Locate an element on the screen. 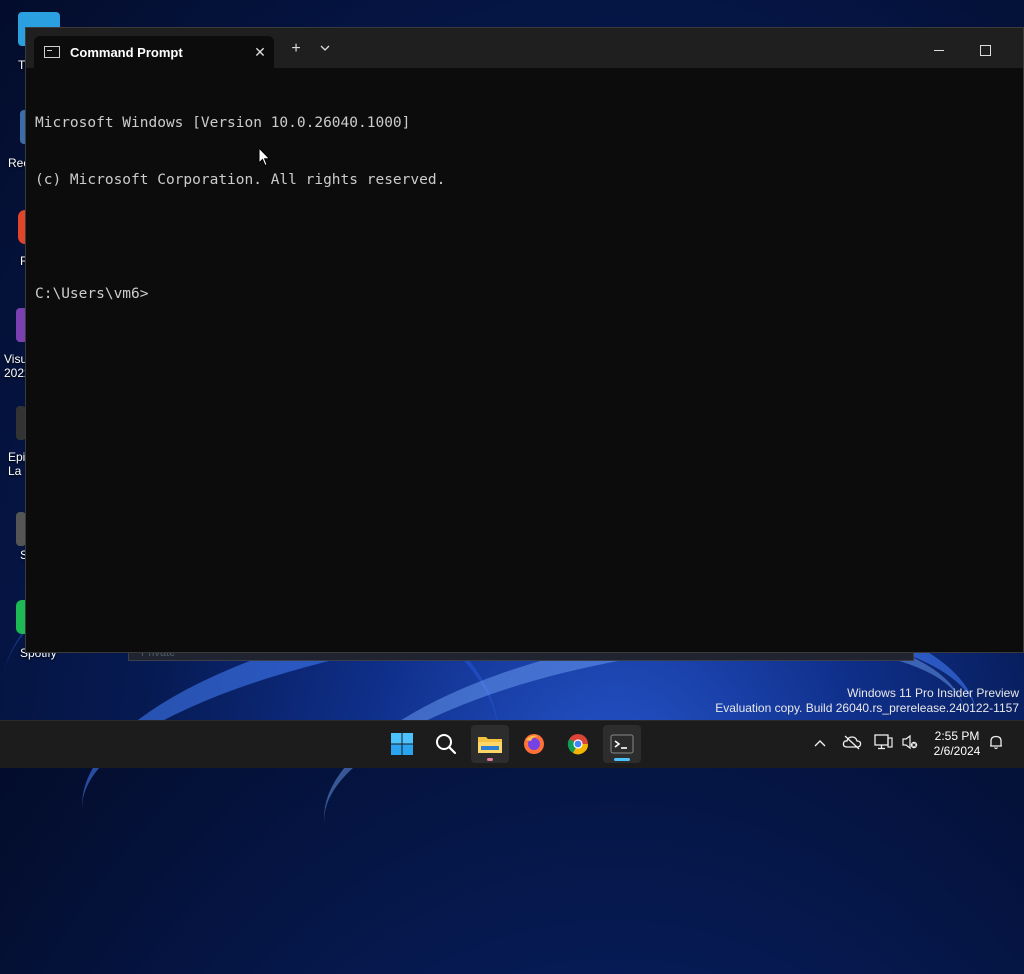 This screenshot has width=1024, height=974. new-tab-button: + is located at coordinates (296, 50).